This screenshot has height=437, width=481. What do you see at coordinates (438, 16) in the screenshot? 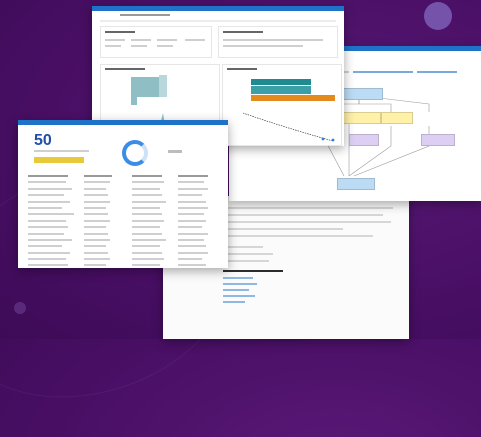
I see `decorative-circle` at bounding box center [438, 16].